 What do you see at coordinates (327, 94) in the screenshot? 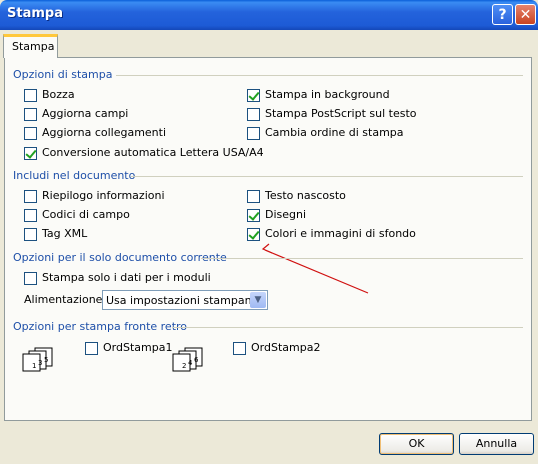
I see `checkbox-label: Stampa in background` at bounding box center [327, 94].